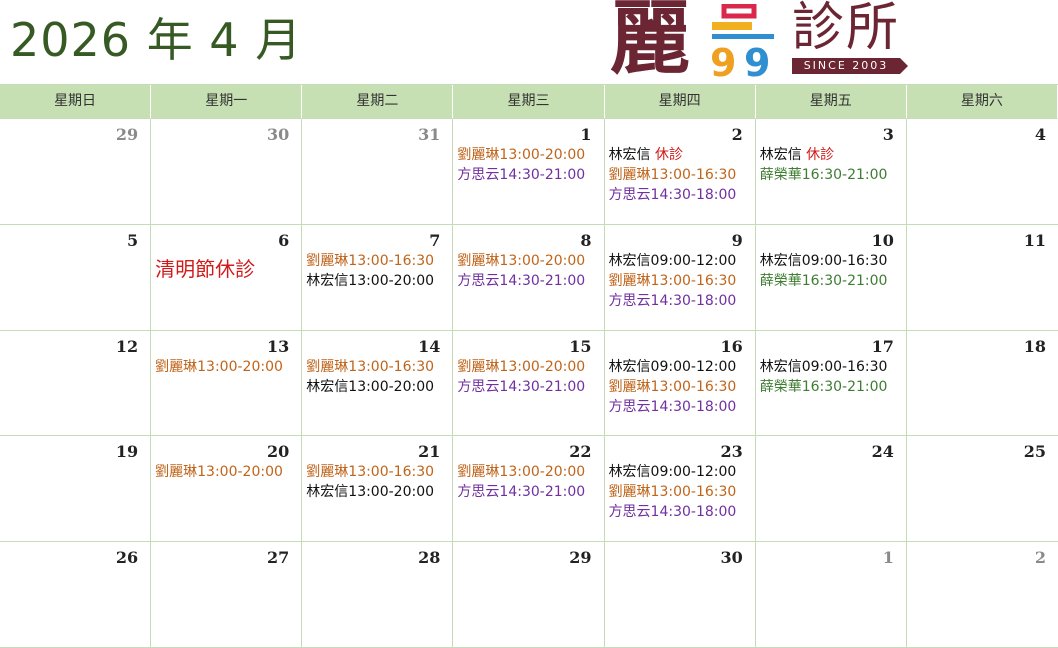  Describe the element at coordinates (982, 278) in the screenshot. I see `calendar-day-cell: 11` at that location.